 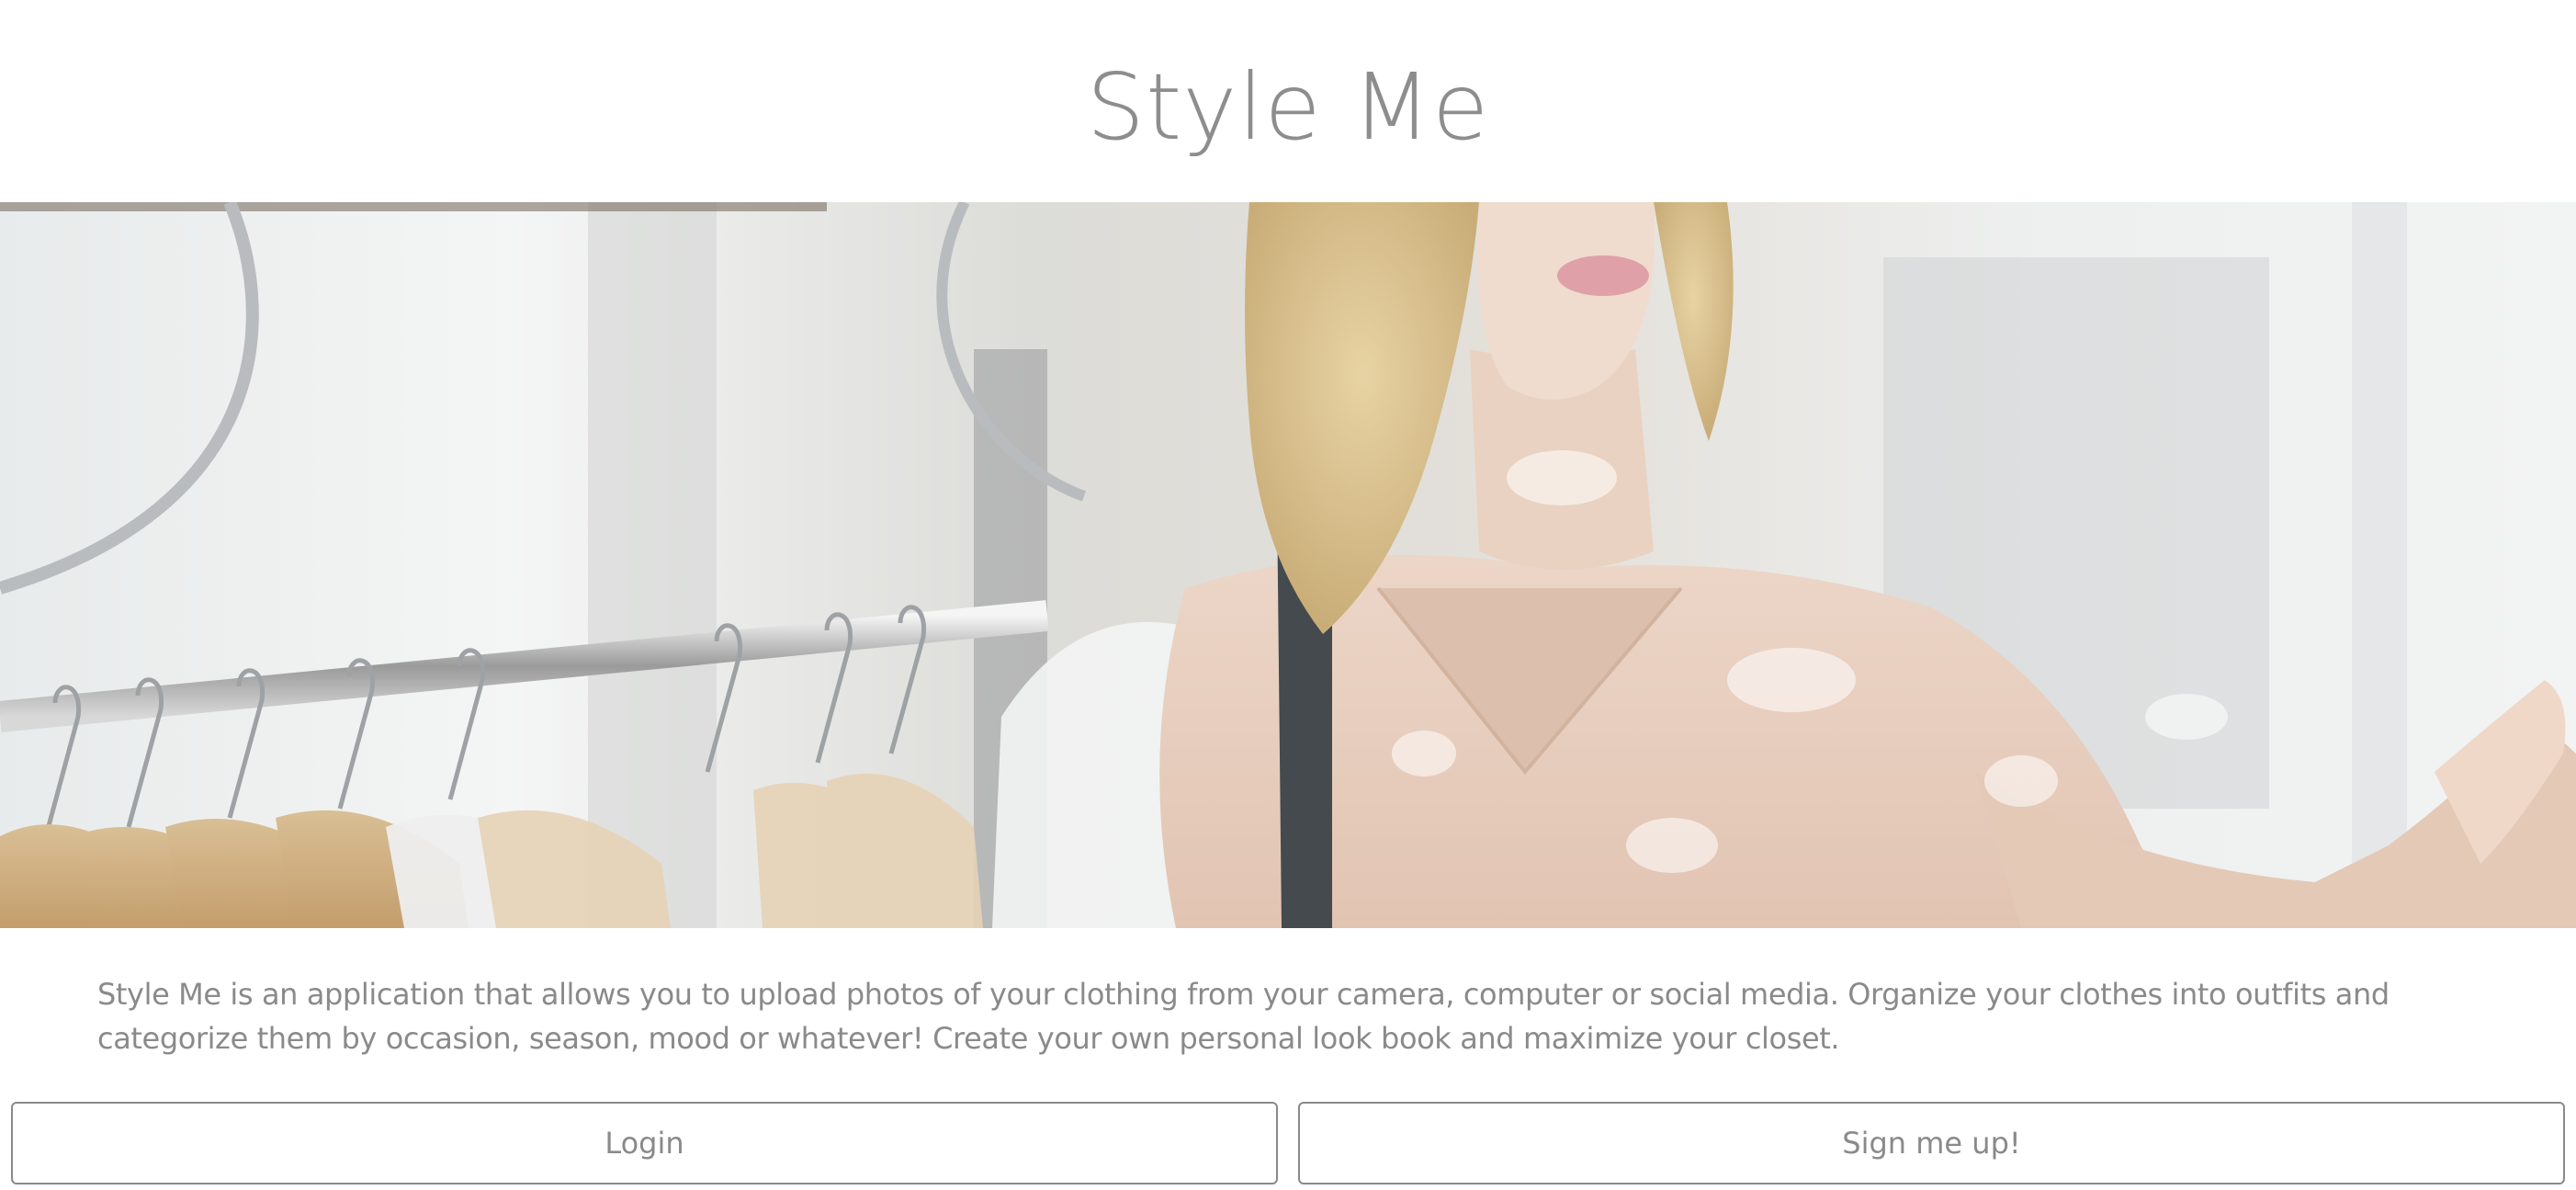 What do you see at coordinates (1931, 1143) in the screenshot?
I see `signup-button: Sign me up!` at bounding box center [1931, 1143].